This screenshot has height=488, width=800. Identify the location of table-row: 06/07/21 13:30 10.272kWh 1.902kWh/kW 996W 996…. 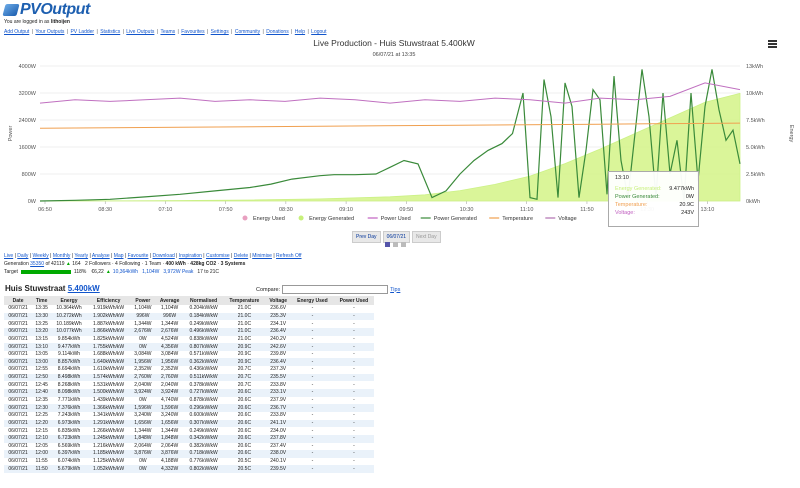
(189, 316).